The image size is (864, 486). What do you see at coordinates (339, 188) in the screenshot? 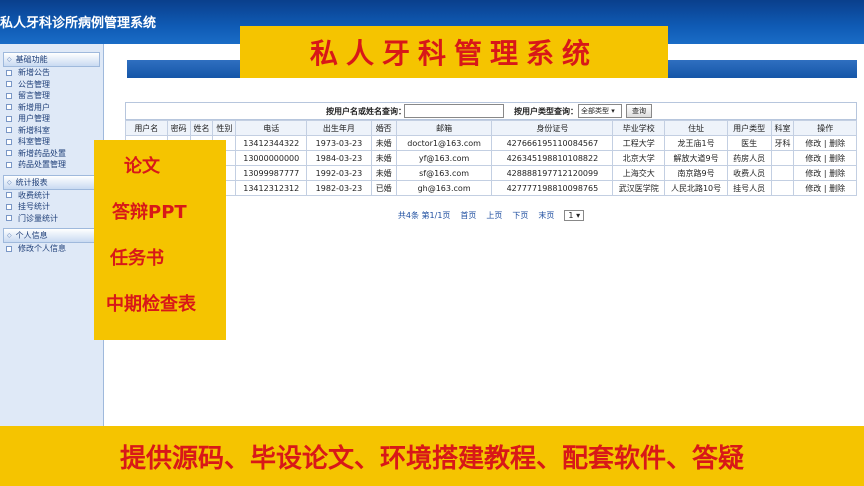
I see `table-cell: 1982-03-23` at bounding box center [339, 188].